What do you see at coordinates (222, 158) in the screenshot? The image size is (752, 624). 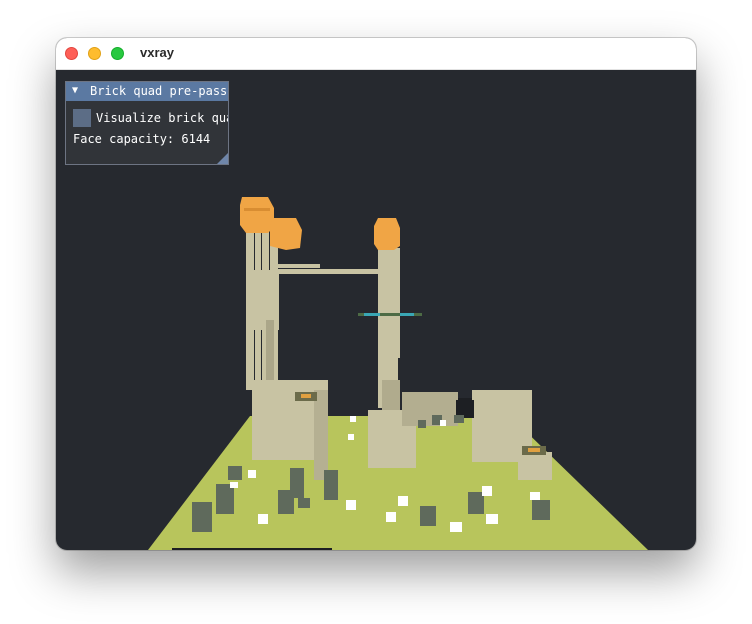 I see `resize-grip` at bounding box center [222, 158].